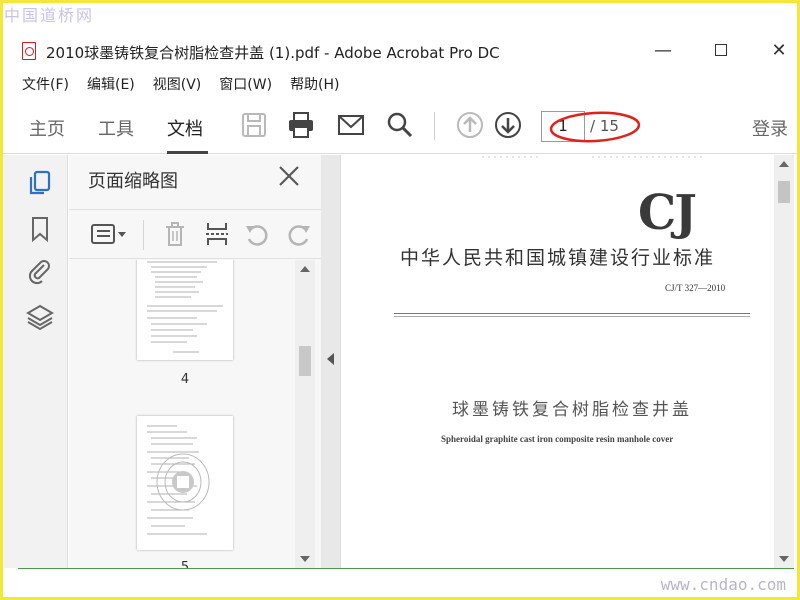 This screenshot has height=600, width=800. I want to click on login-button: 登录, so click(770, 128).